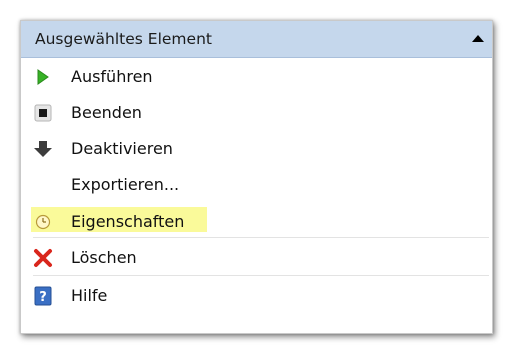 The width and height of the screenshot is (511, 352). I want to click on properties-clock-icon, so click(43, 222).